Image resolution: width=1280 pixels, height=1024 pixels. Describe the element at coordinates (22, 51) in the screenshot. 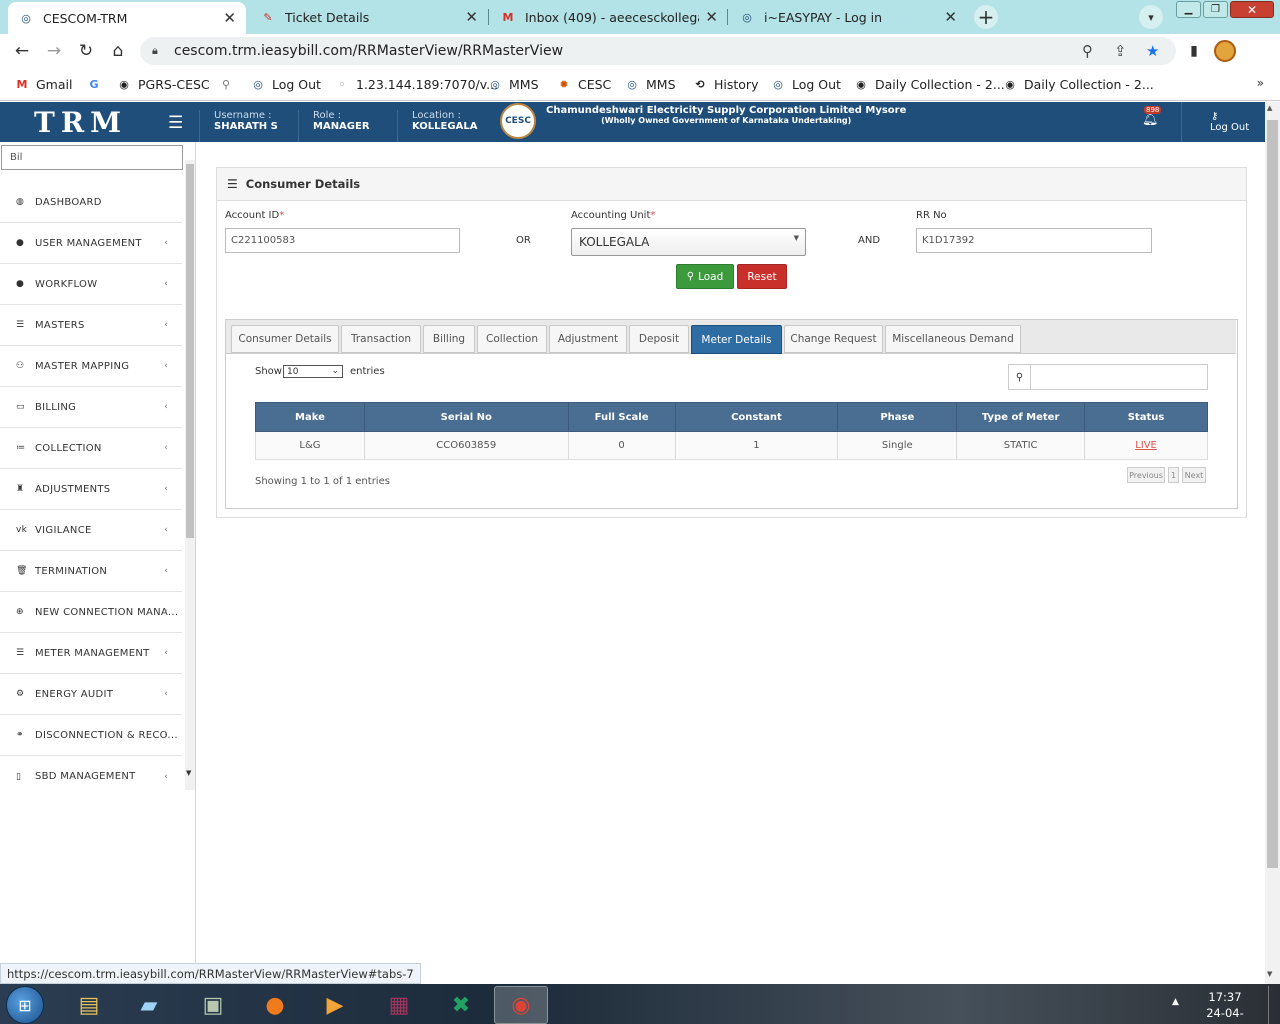

I see `back-icon: ←` at that location.